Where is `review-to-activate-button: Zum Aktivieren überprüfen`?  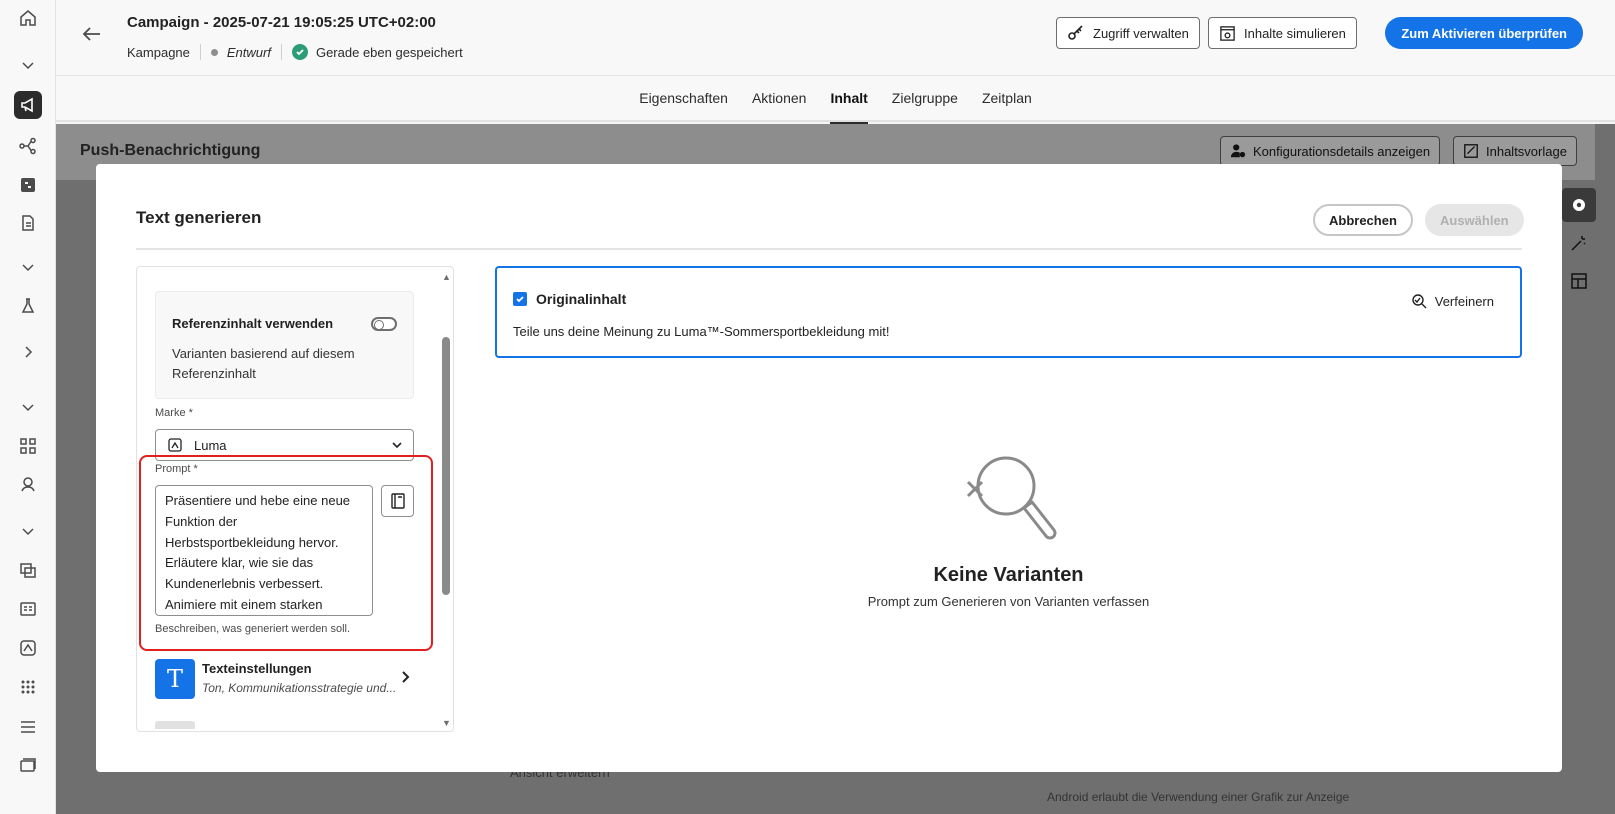 review-to-activate-button: Zum Aktivieren überprüfen is located at coordinates (1484, 33).